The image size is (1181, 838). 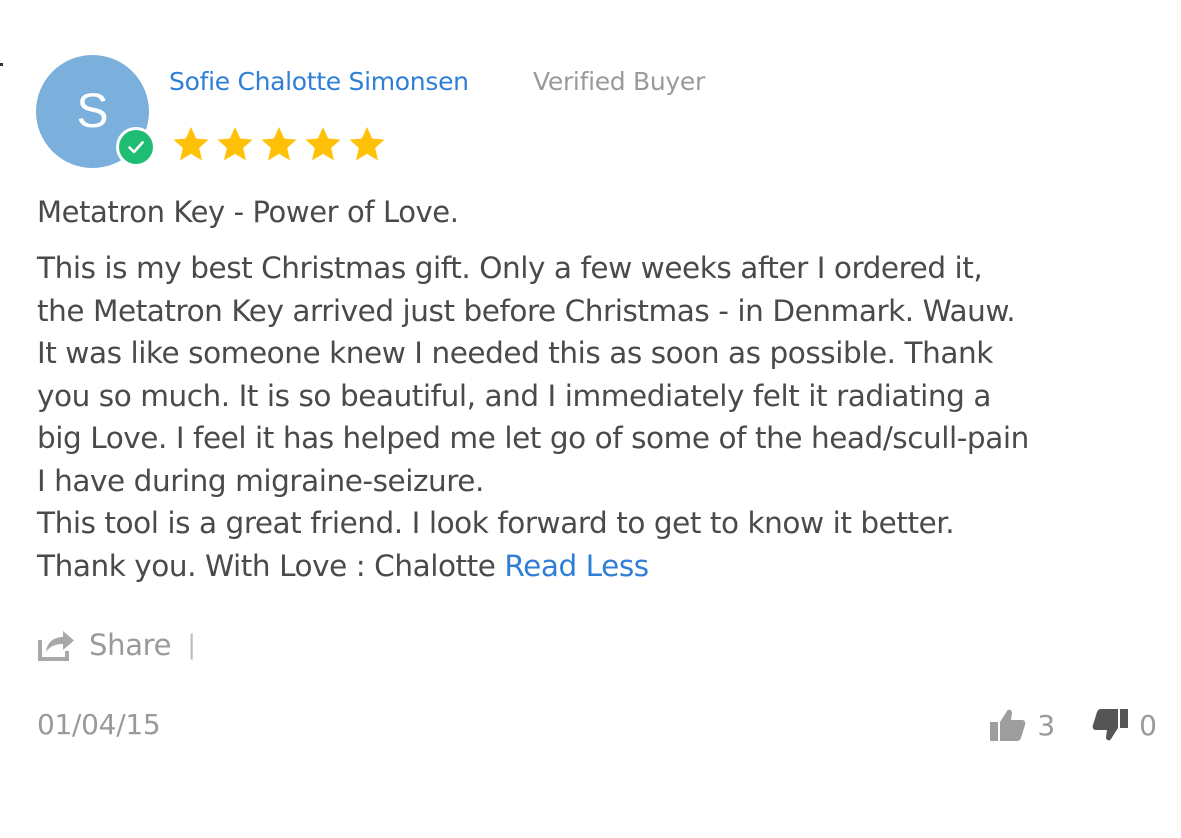 I want to click on thumbs-up-icon, so click(x=1008, y=725).